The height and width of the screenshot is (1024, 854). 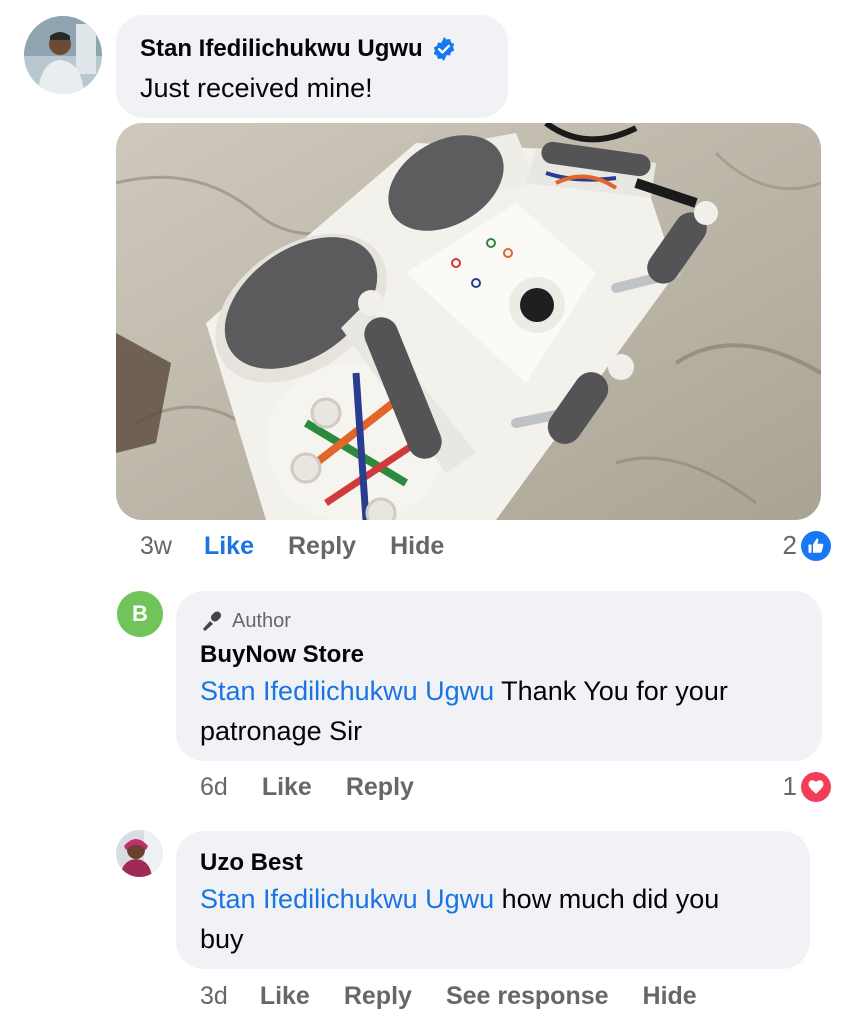 What do you see at coordinates (256, 88) in the screenshot?
I see `comment-text: Just received mine!` at bounding box center [256, 88].